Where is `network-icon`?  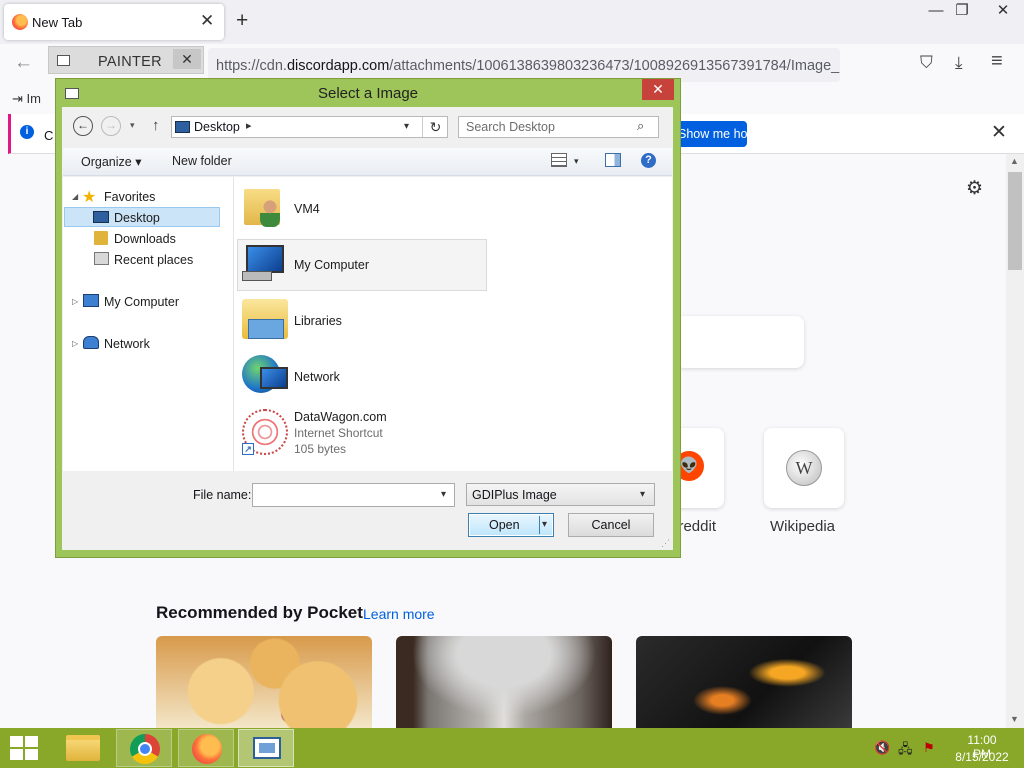 network-icon is located at coordinates (91, 342).